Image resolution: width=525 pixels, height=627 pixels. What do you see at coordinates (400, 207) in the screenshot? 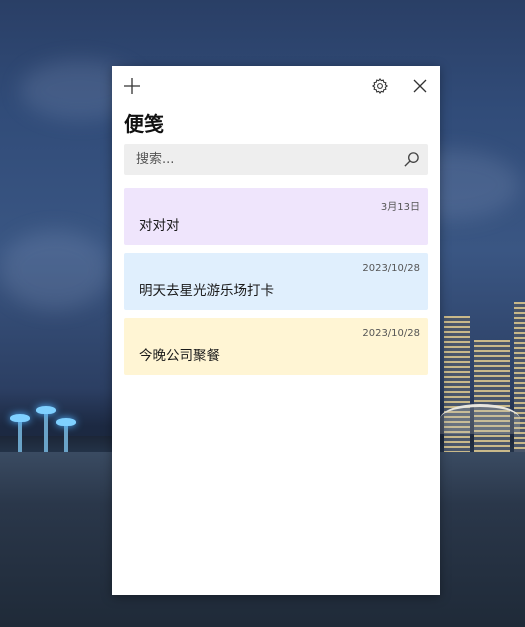
I see `note-date: 3月13日` at bounding box center [400, 207].